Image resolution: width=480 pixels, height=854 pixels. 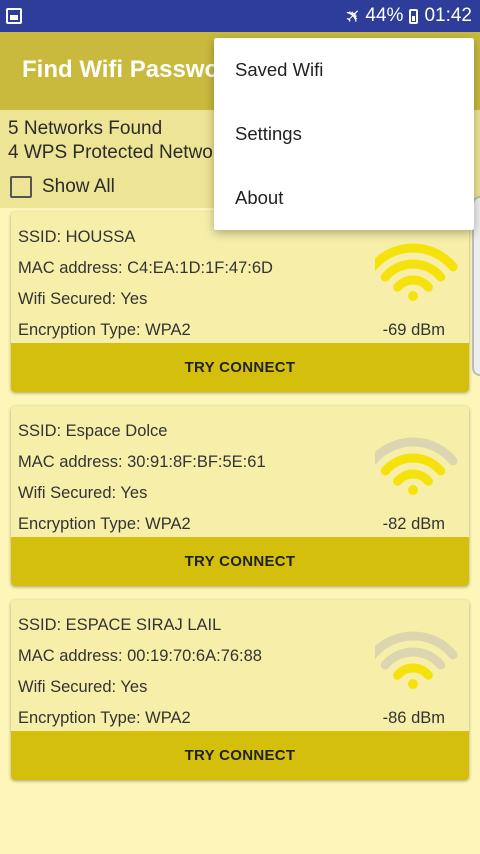 I want to click on gallery-icon, so click(x=14, y=16).